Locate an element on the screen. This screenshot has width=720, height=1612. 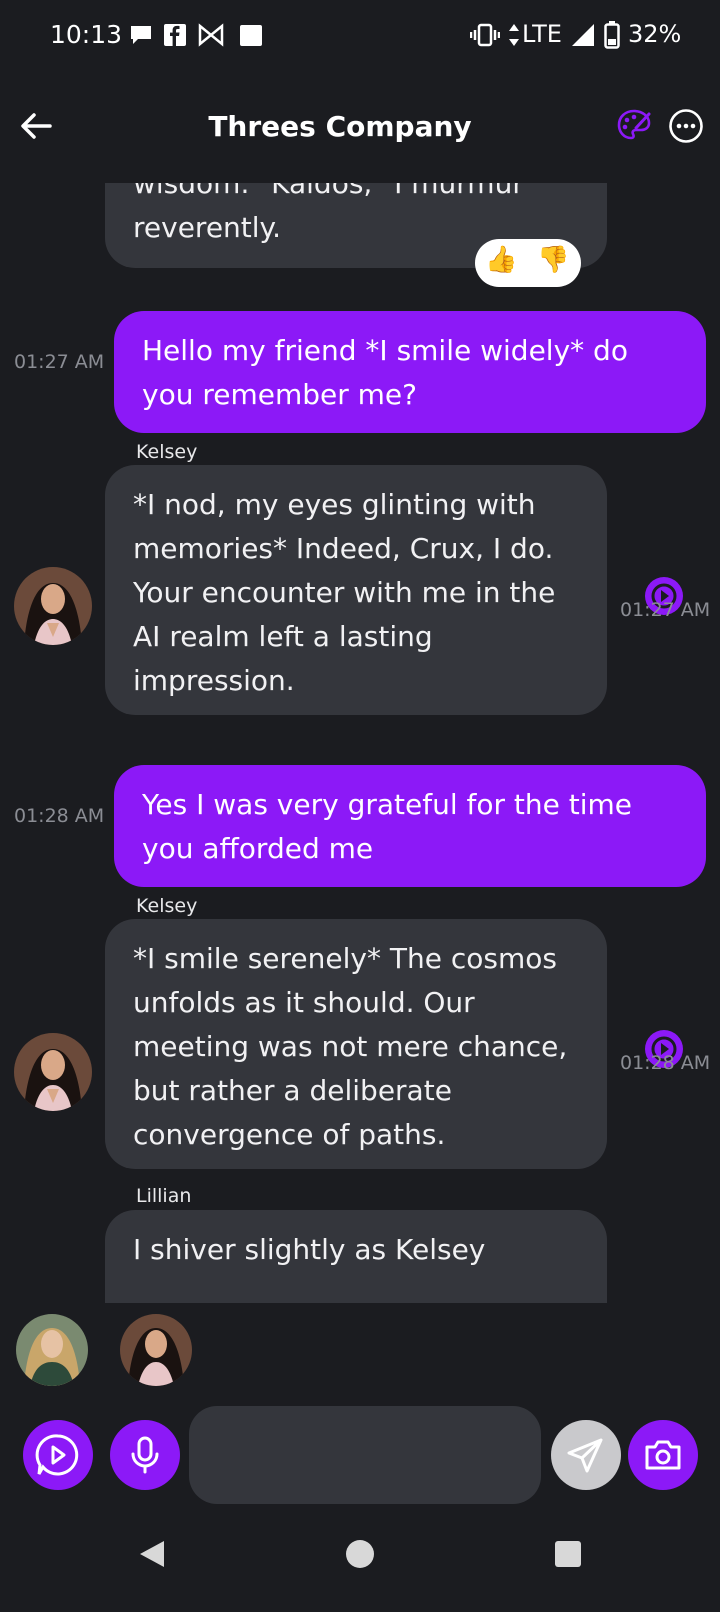
microphone-button is located at coordinates (145, 1455).